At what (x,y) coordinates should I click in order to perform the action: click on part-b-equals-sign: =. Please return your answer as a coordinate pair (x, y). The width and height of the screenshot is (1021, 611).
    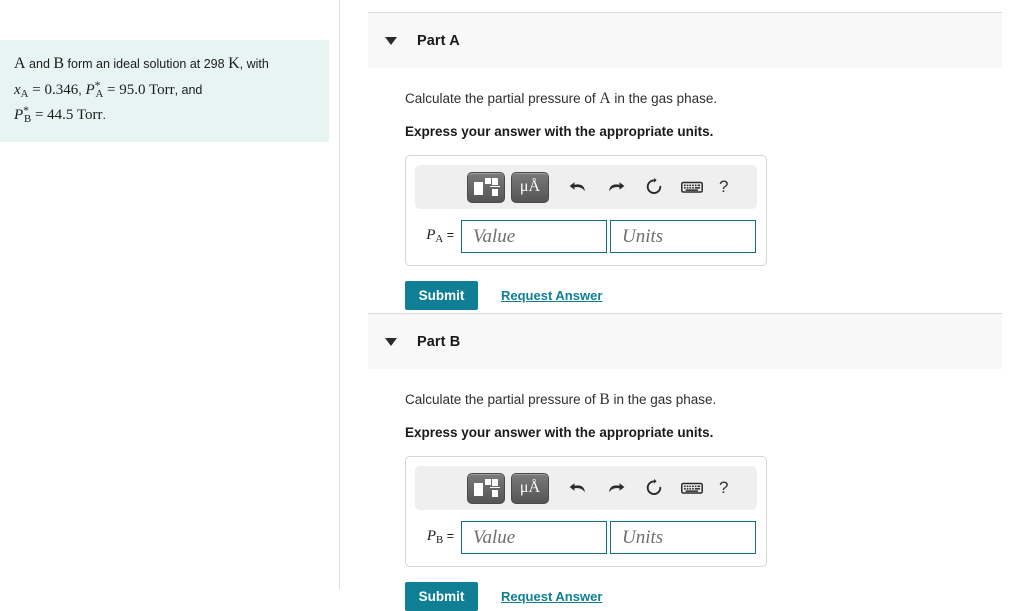
    Looking at the image, I should click on (450, 536).